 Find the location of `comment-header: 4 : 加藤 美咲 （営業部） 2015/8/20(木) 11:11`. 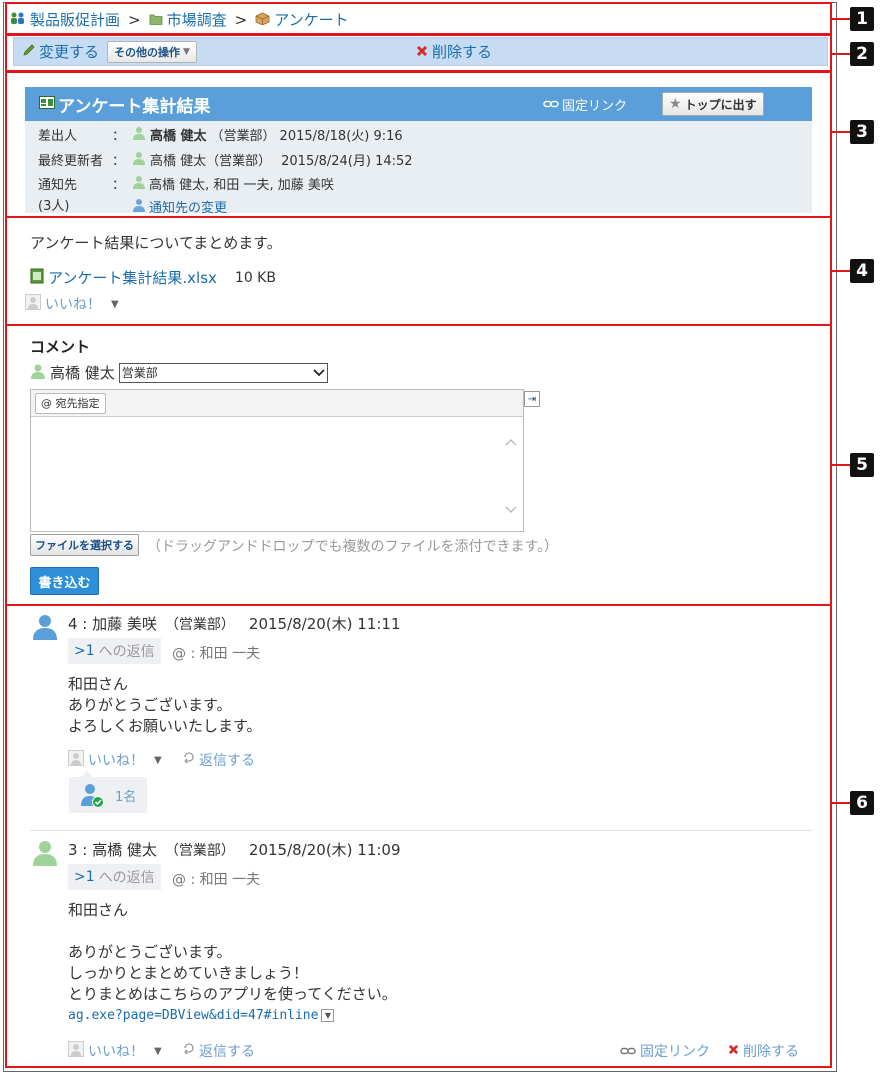

comment-header: 4 : 加藤 美咲 （営業部） 2015/8/20(木) 11:11 is located at coordinates (234, 623).